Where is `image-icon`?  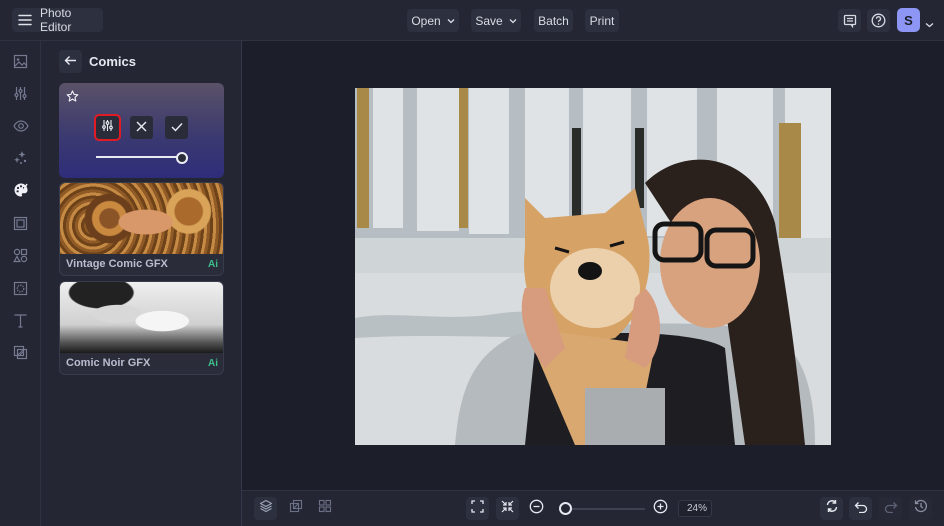 image-icon is located at coordinates (20, 64).